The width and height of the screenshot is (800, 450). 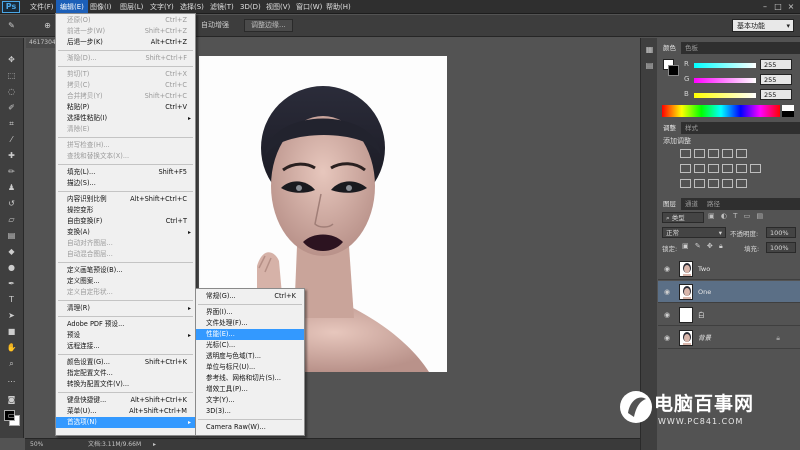 I want to click on clone-stamp-tool-icon: ♟, so click(x=11, y=187).